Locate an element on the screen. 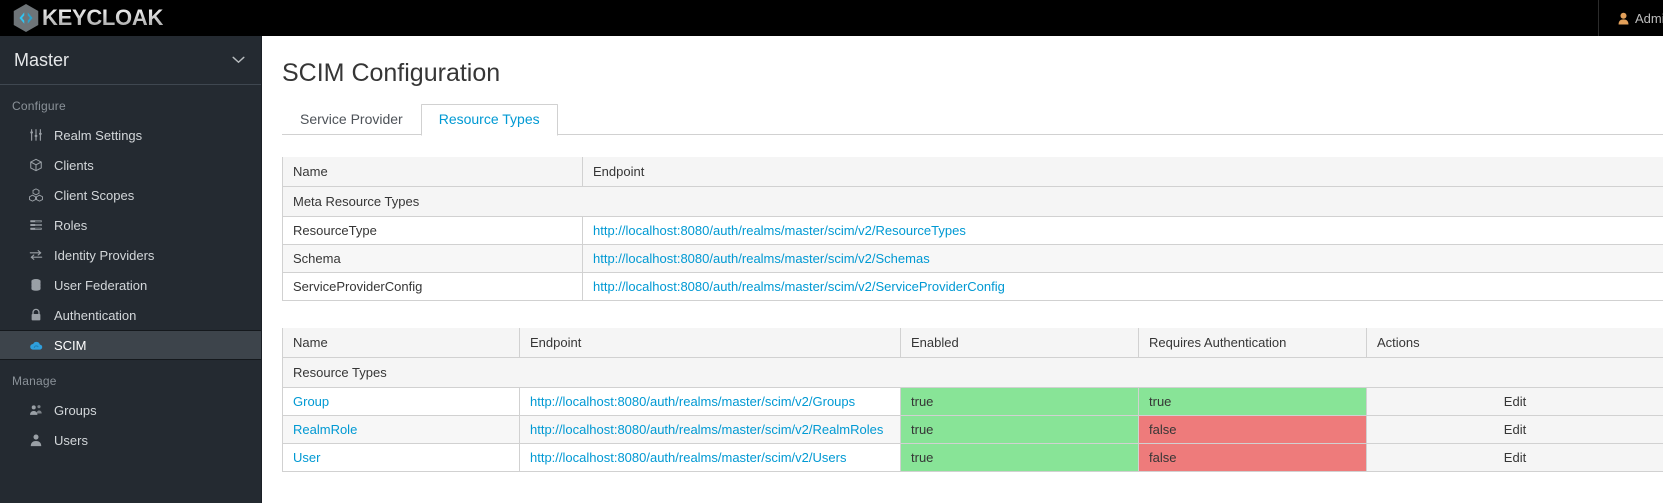  sidebar-item-label: Groups is located at coordinates (75, 410).